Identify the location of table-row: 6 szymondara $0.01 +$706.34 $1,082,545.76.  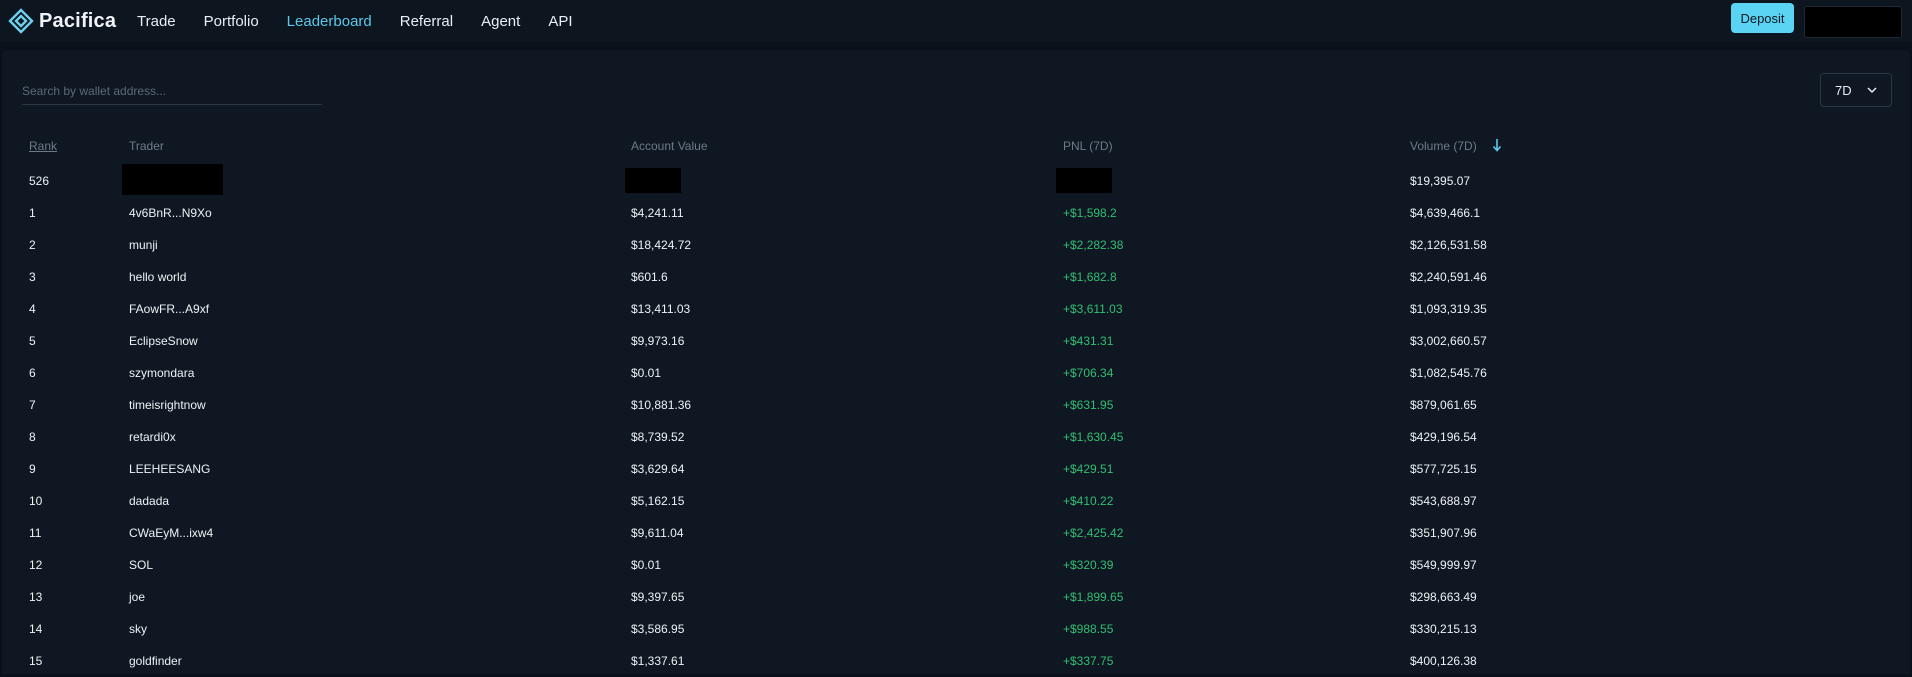
(956, 373).